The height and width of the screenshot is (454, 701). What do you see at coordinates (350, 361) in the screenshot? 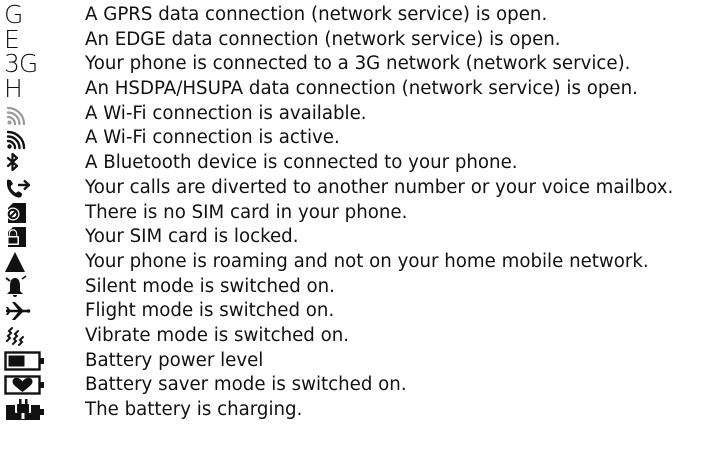
I see `legend-row-battery-level: Battery power level` at bounding box center [350, 361].